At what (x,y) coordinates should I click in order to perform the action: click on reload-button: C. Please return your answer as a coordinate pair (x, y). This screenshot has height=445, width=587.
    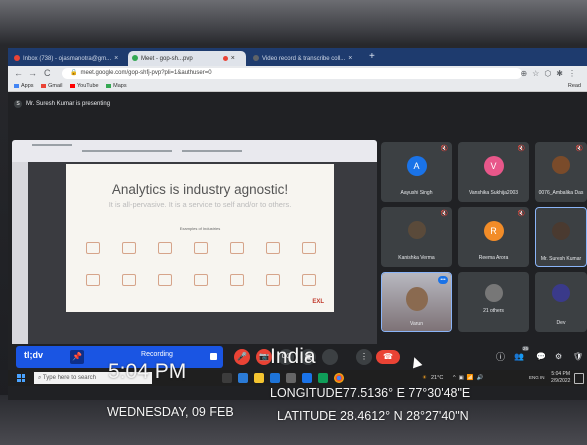
    Looking at the image, I should click on (47, 73).